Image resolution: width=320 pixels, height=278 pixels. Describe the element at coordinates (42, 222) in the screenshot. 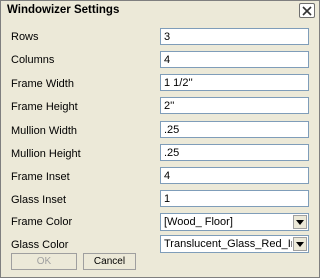

I see `frame-color-label: Frame Color` at that location.